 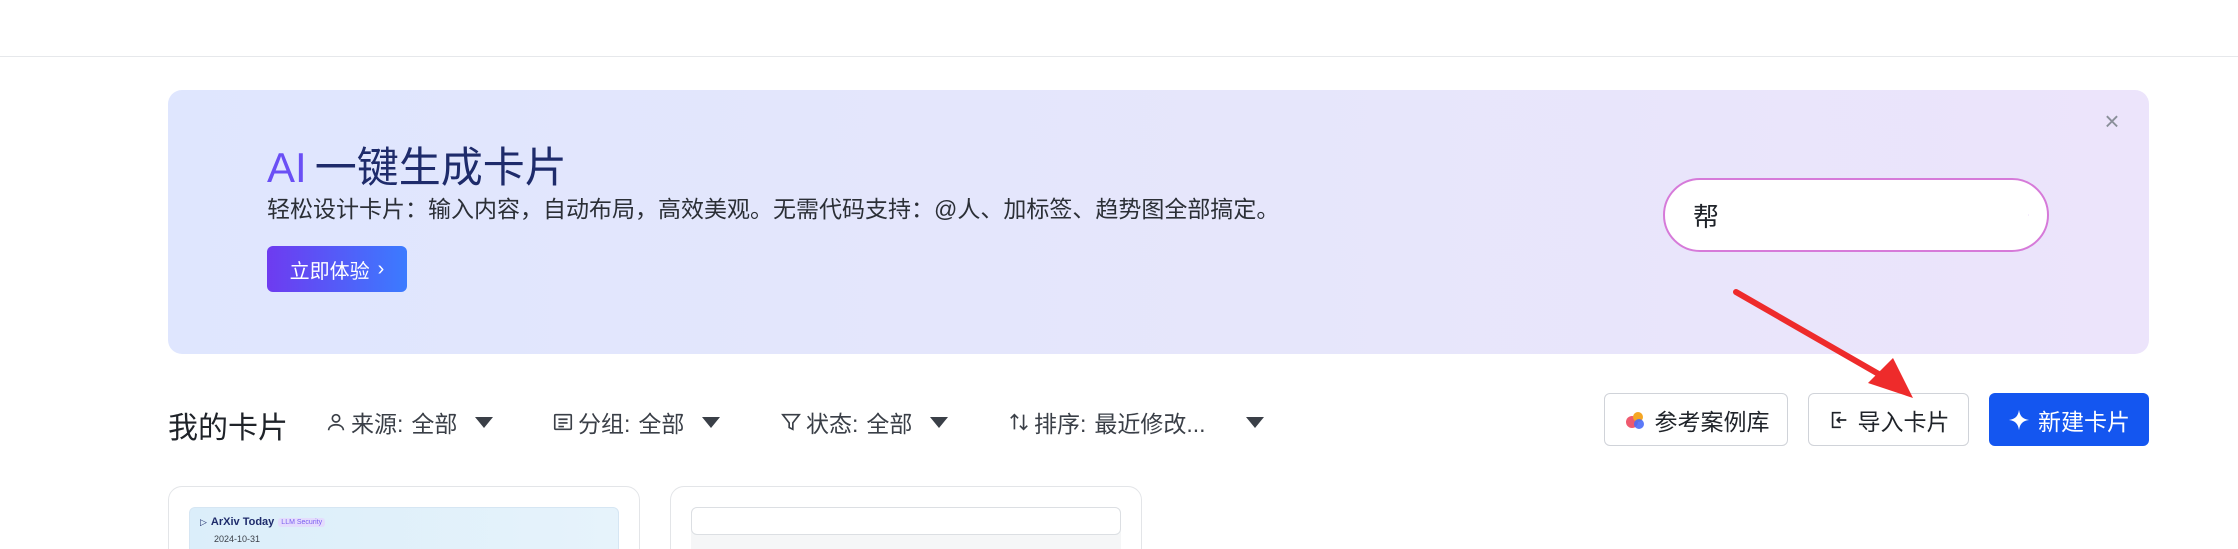 What do you see at coordinates (302, 522) in the screenshot?
I see `card-tag: LLM Security` at bounding box center [302, 522].